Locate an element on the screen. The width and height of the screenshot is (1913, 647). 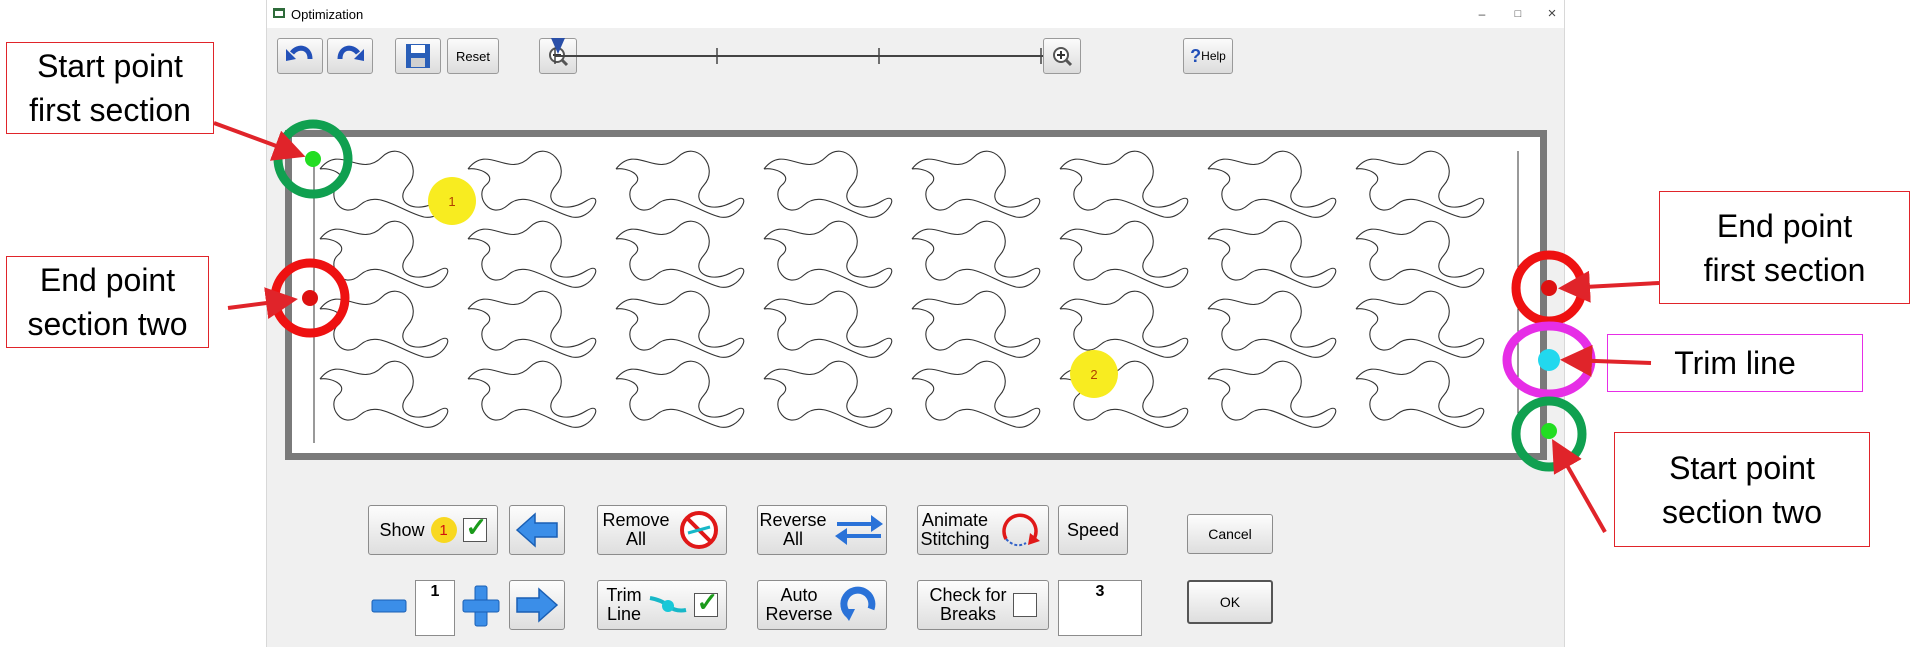
end-point-two-dot is located at coordinates (310, 298).